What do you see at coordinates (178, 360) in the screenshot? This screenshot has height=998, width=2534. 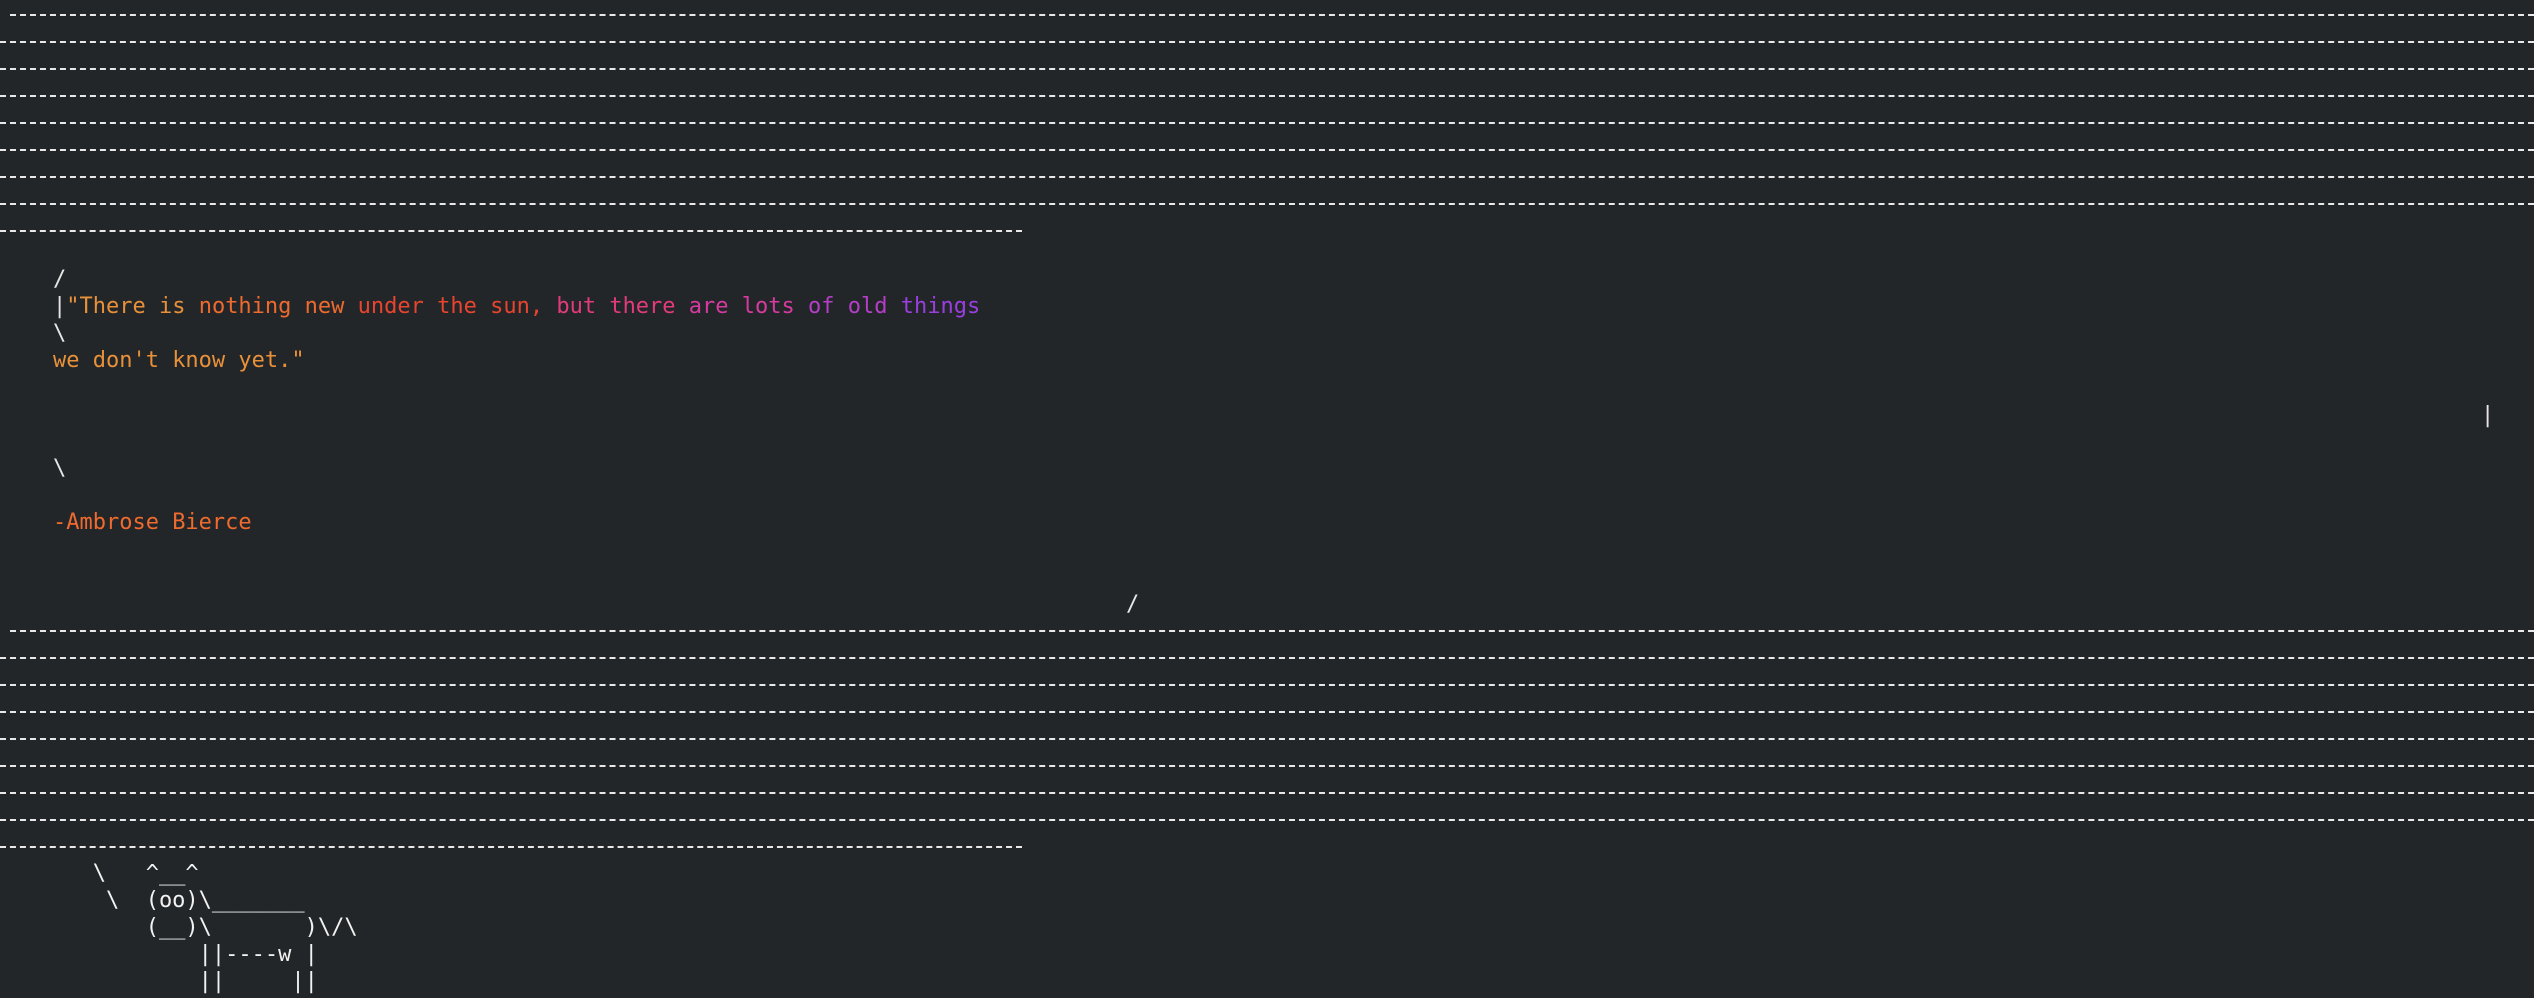 I see `quote-text-continuation: we don't know yet."` at bounding box center [178, 360].